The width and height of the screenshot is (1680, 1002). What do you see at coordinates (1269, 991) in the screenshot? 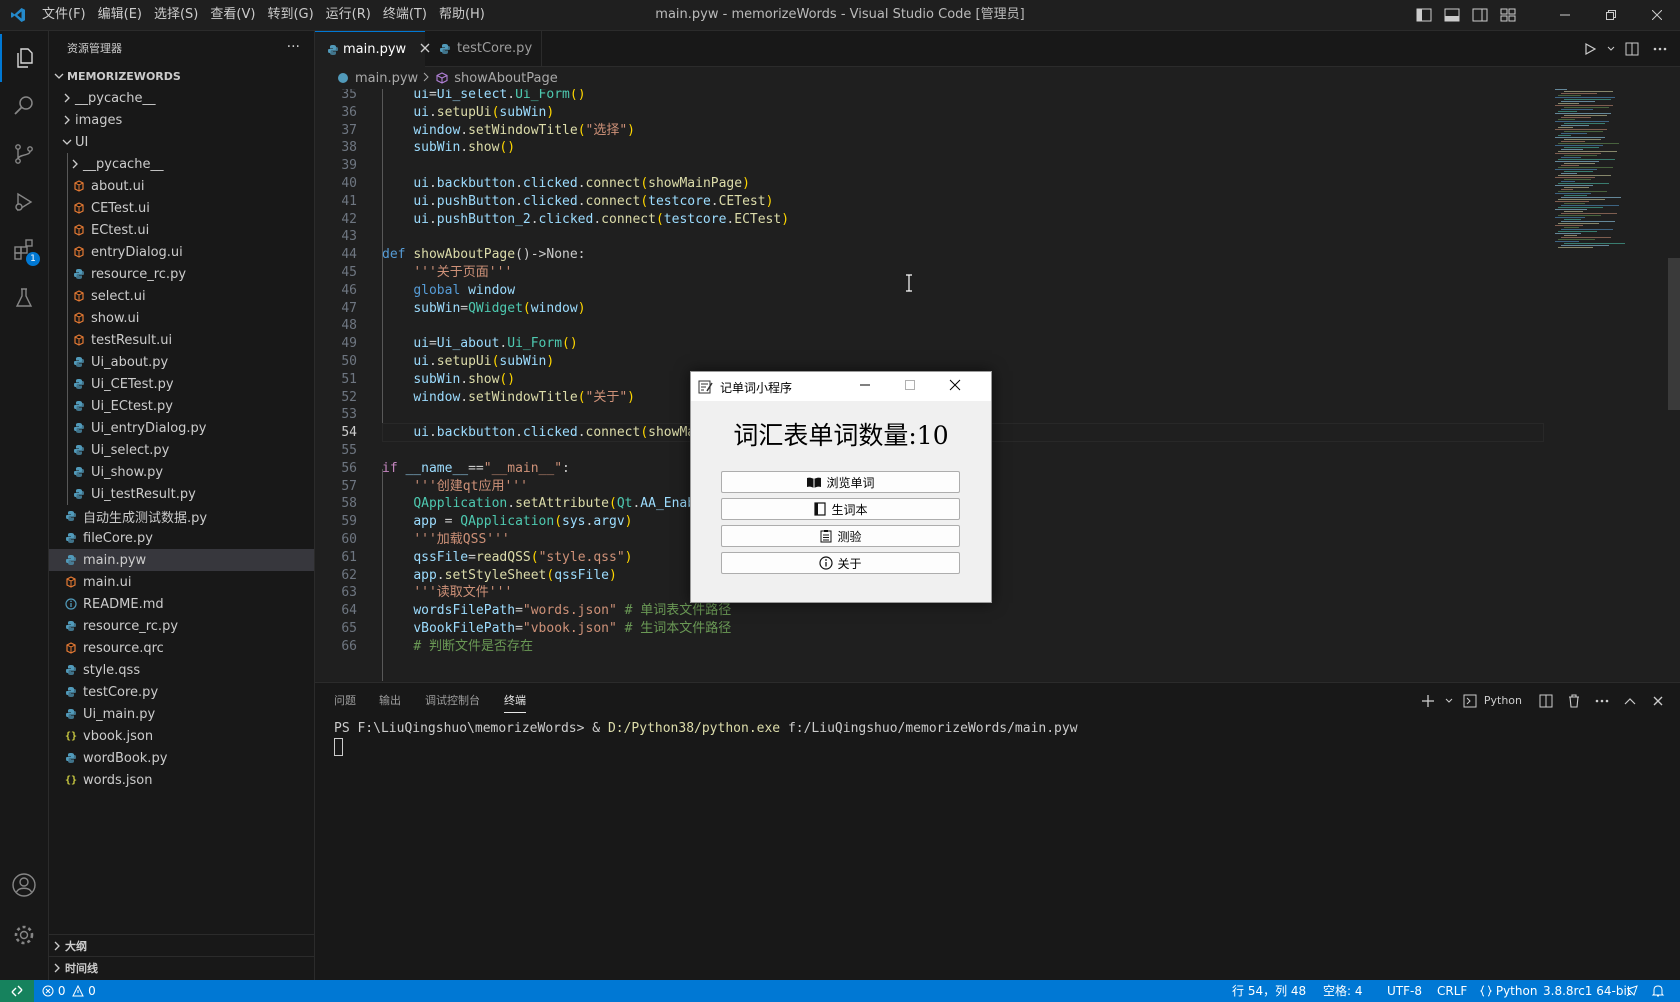
I see `cursor-position: 行 54，列 48` at bounding box center [1269, 991].